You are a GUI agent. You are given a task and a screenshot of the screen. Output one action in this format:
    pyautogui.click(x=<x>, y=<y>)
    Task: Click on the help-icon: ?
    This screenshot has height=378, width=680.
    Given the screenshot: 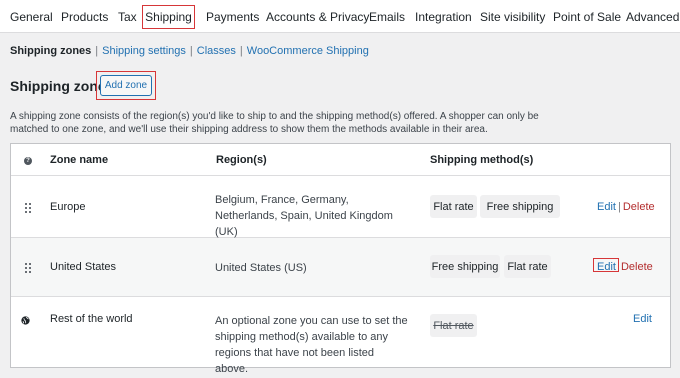 What is the action you would take?
    pyautogui.click(x=28, y=161)
    